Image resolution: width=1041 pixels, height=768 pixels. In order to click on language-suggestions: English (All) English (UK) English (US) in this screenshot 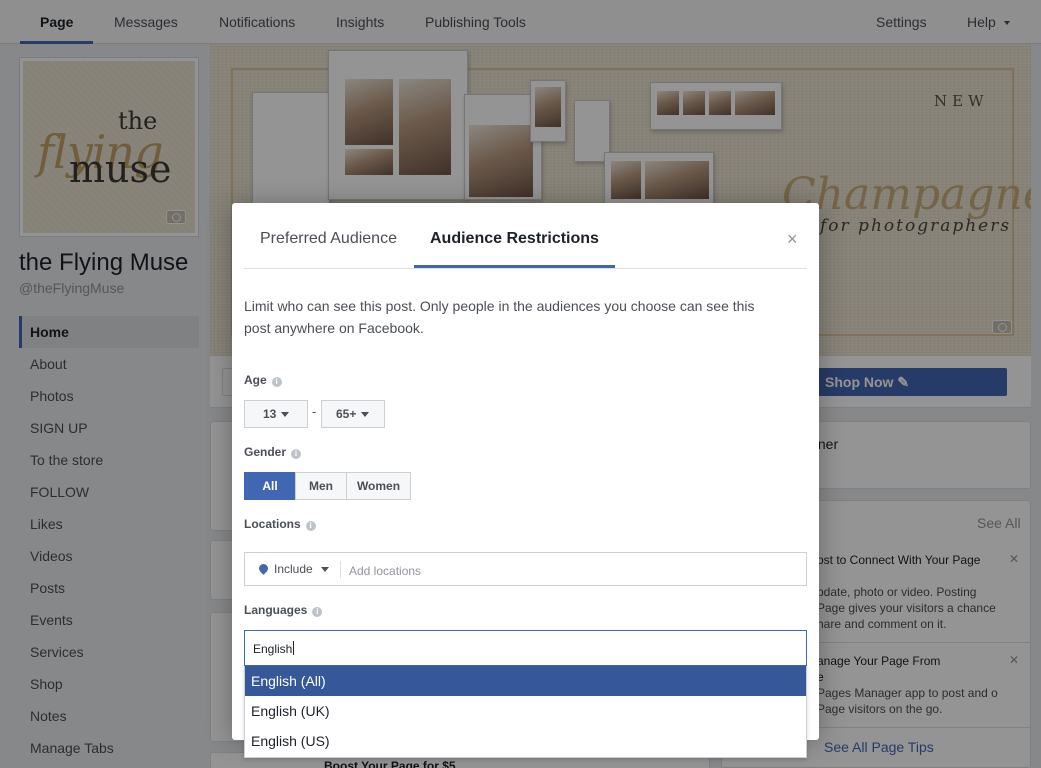, I will do `click(525, 712)`.